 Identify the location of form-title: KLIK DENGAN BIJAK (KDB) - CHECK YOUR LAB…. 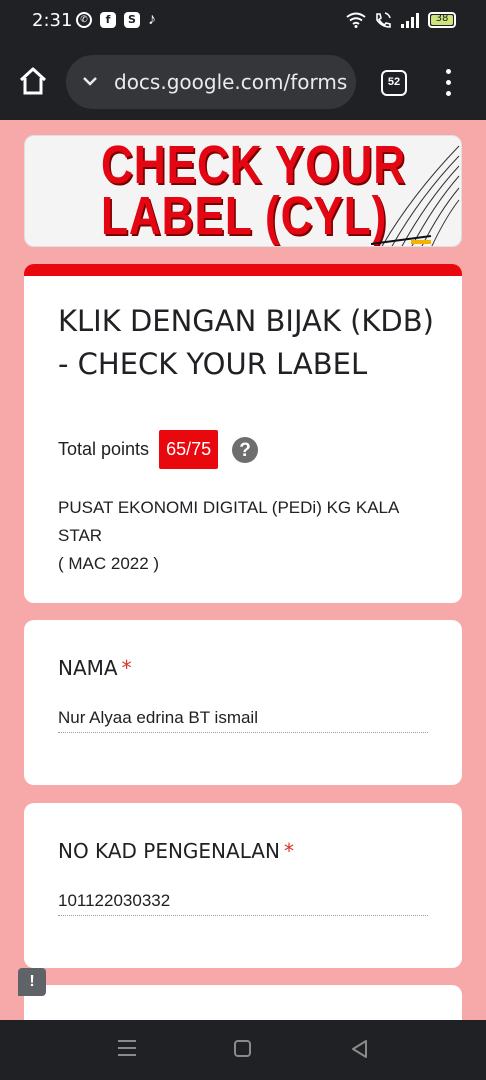
(246, 342).